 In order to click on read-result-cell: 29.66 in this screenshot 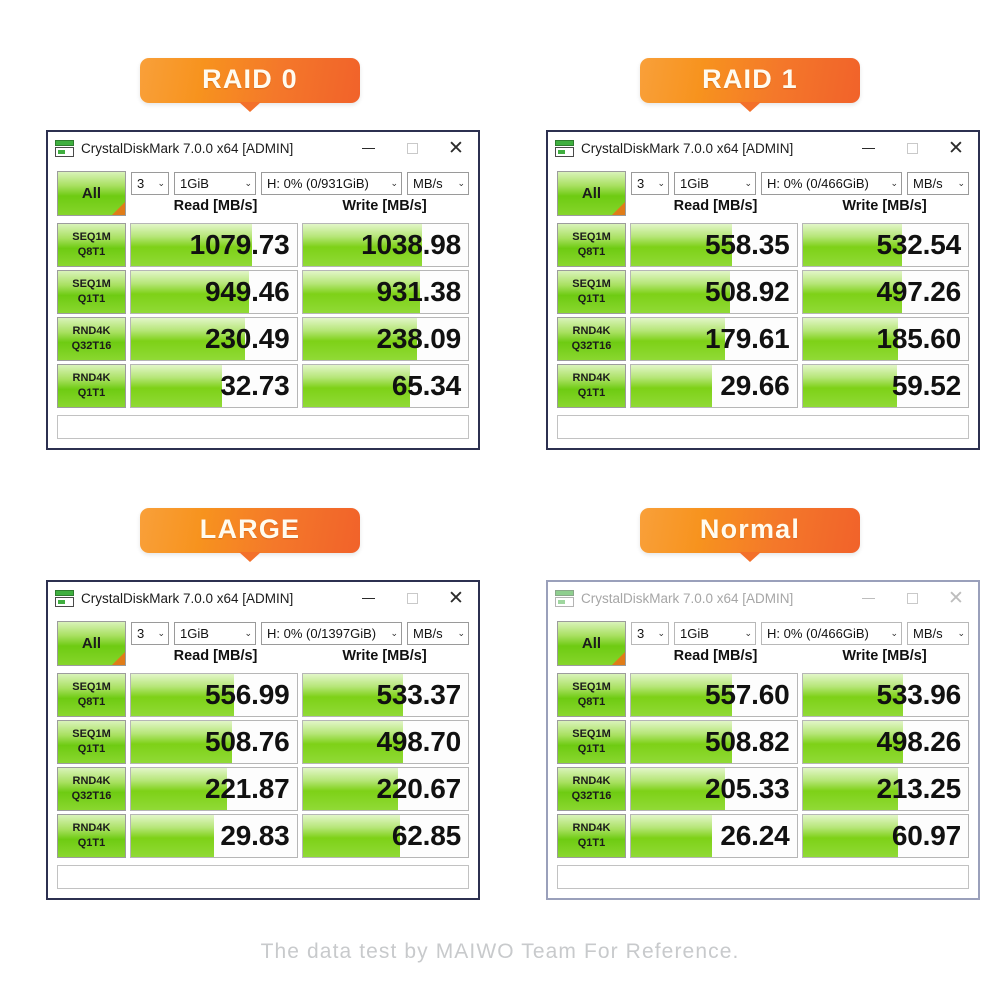, I will do `click(714, 386)`.